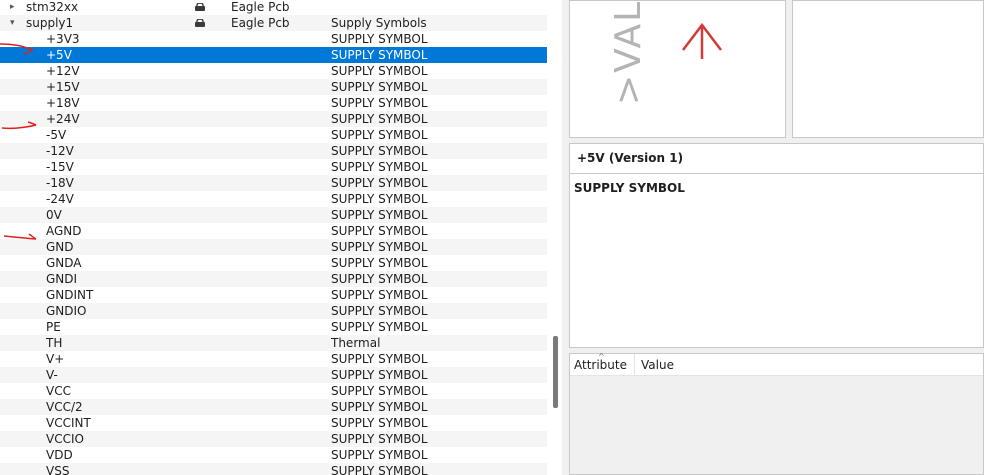 The image size is (984, 475). I want to click on device-row: -12V SUPPLY SYMBOL, so click(273, 151).